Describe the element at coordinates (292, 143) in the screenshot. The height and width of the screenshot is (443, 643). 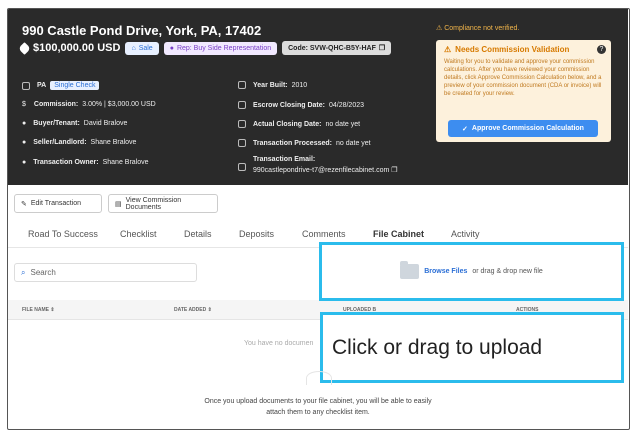
I see `processed-label: Transaction Processed:` at that location.